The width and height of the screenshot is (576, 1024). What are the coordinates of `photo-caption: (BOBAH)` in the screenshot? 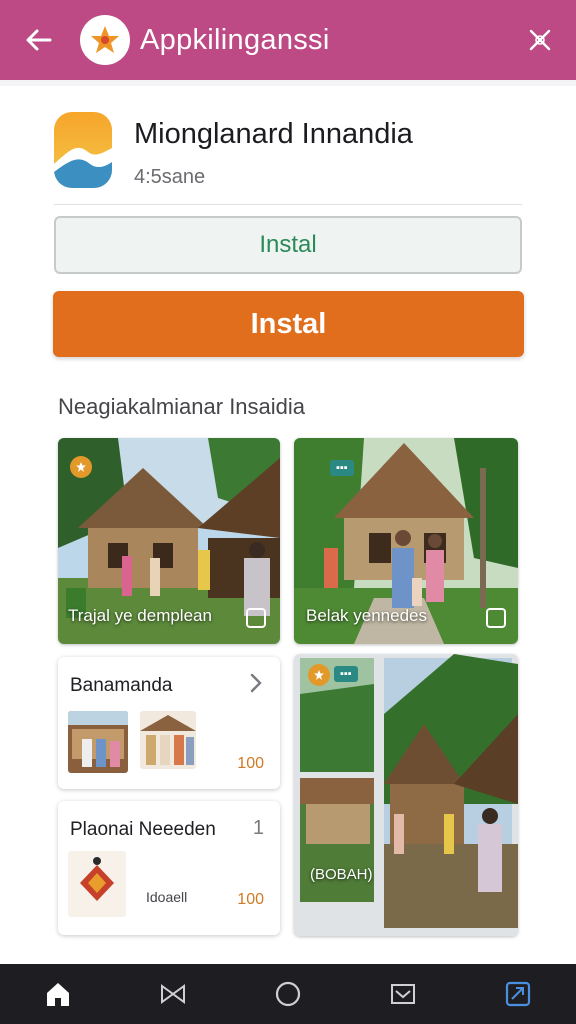 It's located at (341, 874).